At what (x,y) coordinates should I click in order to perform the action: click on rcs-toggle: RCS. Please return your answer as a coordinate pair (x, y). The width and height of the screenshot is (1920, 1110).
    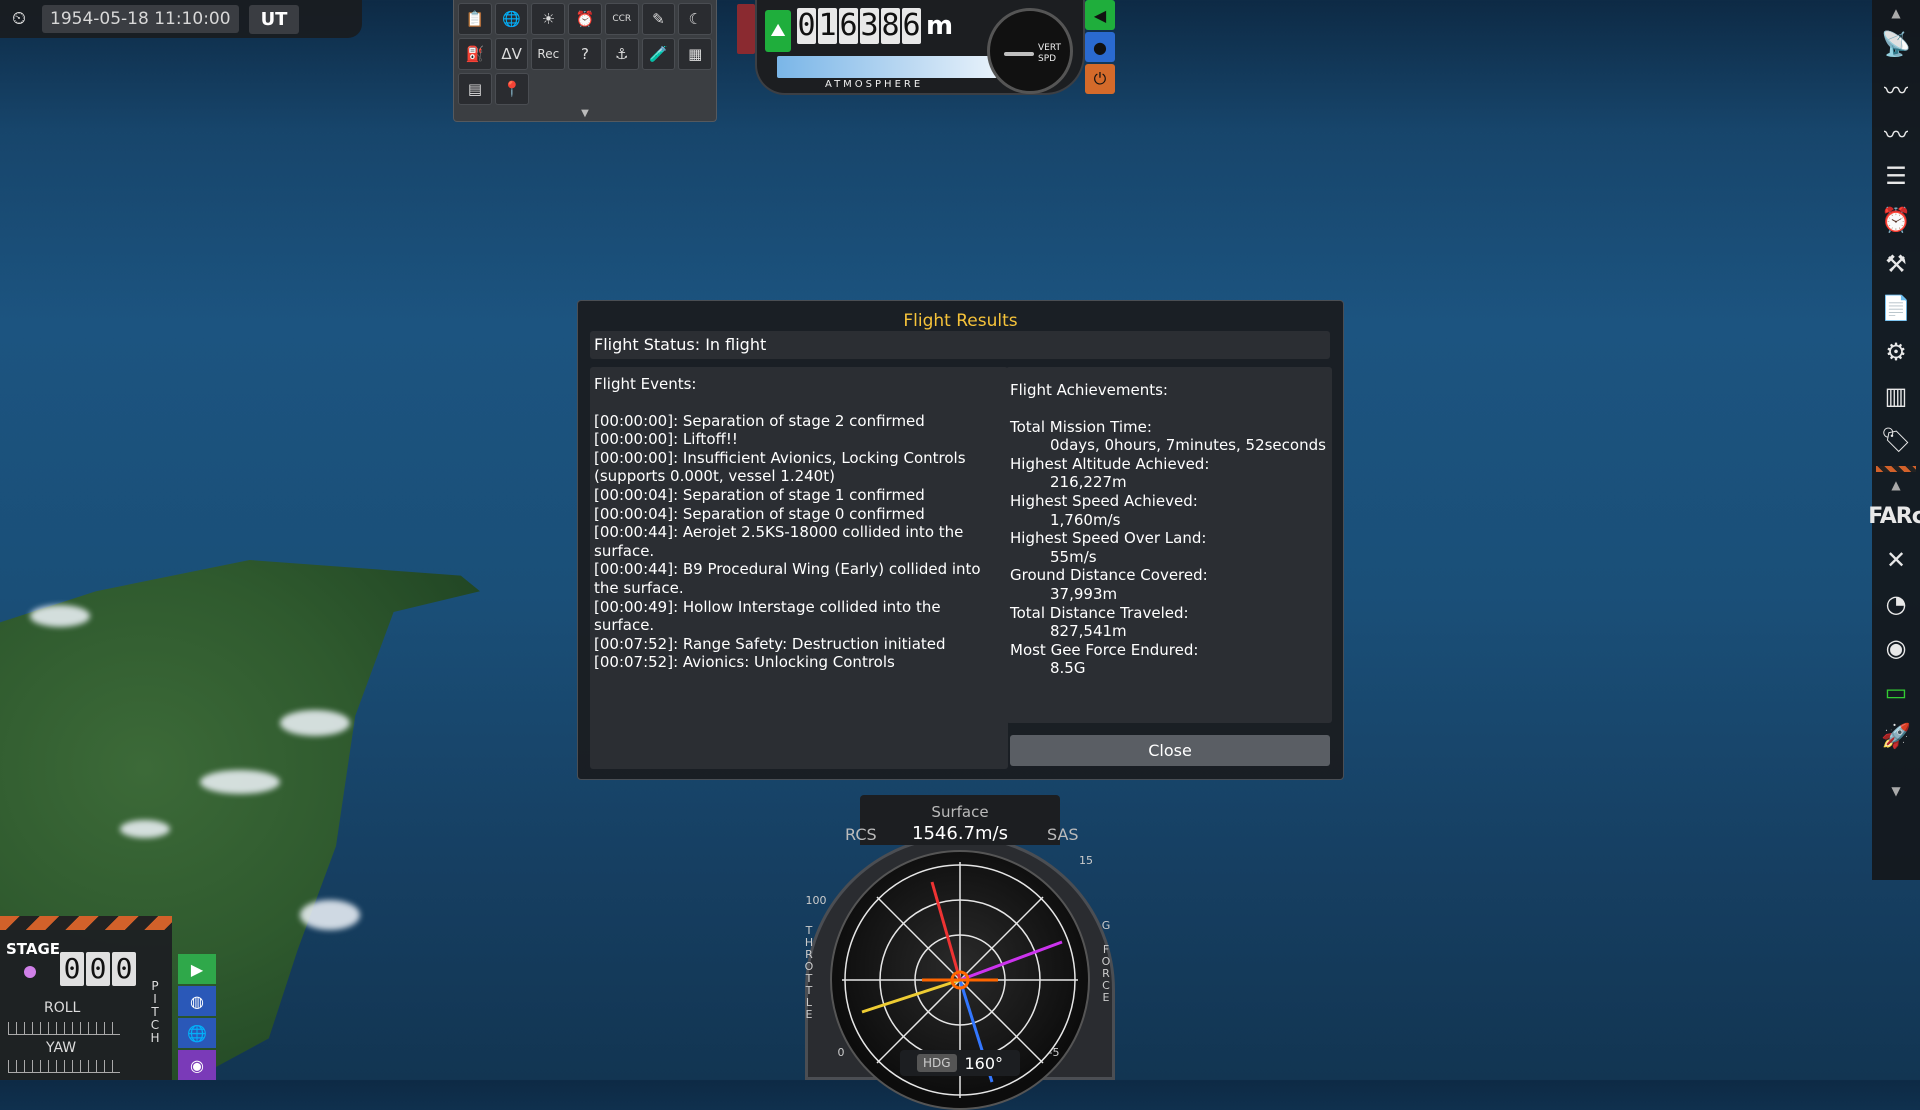
    Looking at the image, I should click on (861, 834).